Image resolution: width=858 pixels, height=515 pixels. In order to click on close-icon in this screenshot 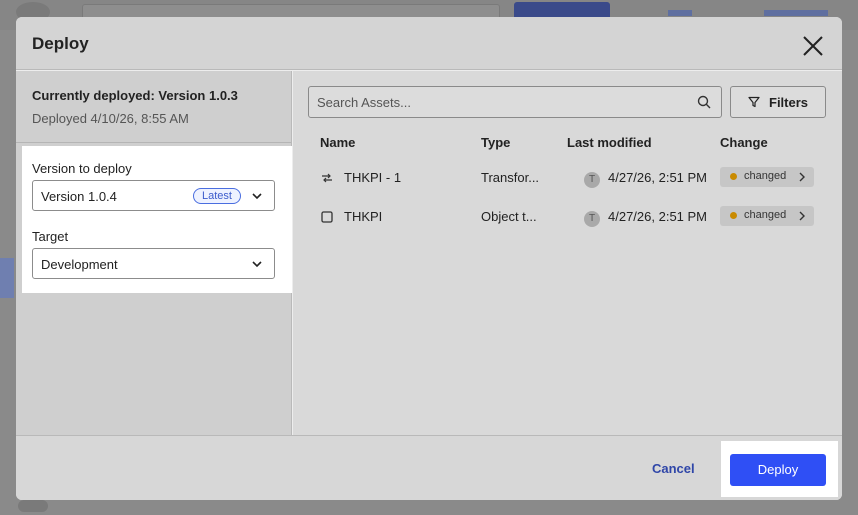, I will do `click(813, 46)`.